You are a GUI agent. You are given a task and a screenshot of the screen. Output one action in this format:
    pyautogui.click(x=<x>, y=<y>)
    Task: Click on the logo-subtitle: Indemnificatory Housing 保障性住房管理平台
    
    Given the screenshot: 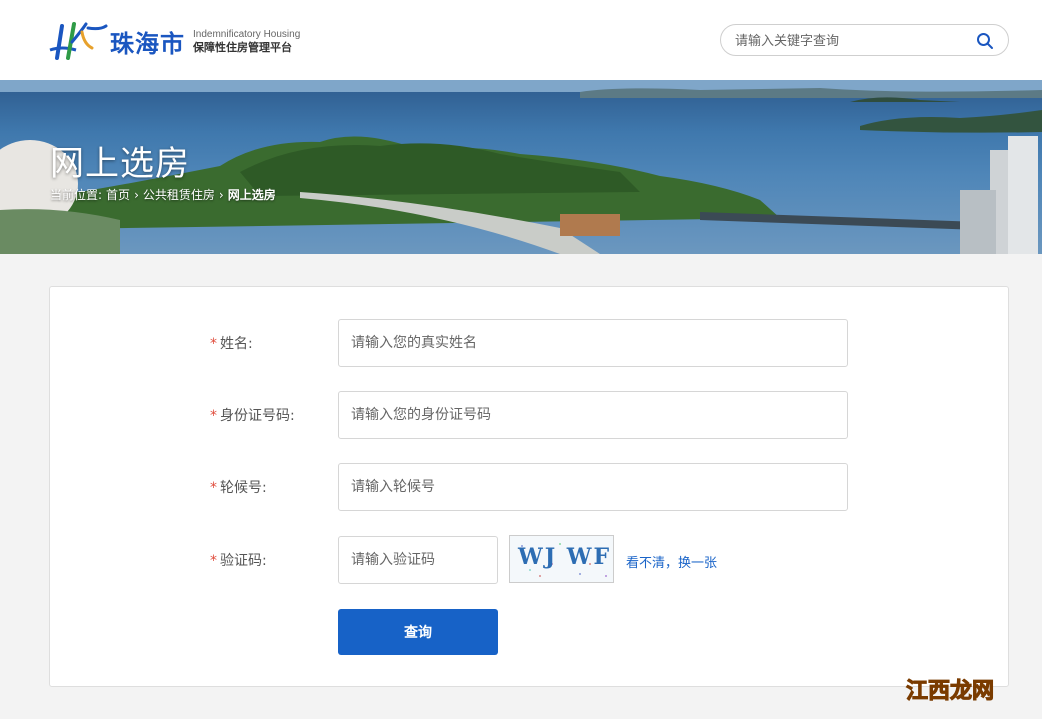 What is the action you would take?
    pyautogui.click(x=246, y=41)
    